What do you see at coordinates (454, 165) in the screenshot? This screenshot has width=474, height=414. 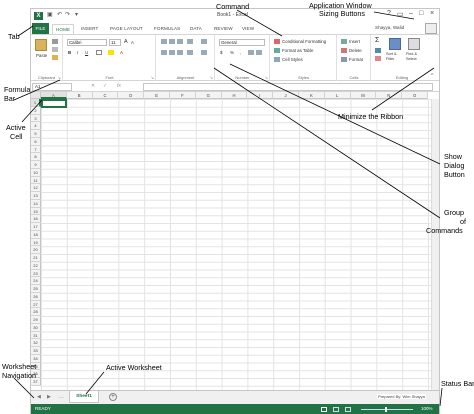 I see `callout-show-dialog-line2: Dialog` at bounding box center [454, 165].